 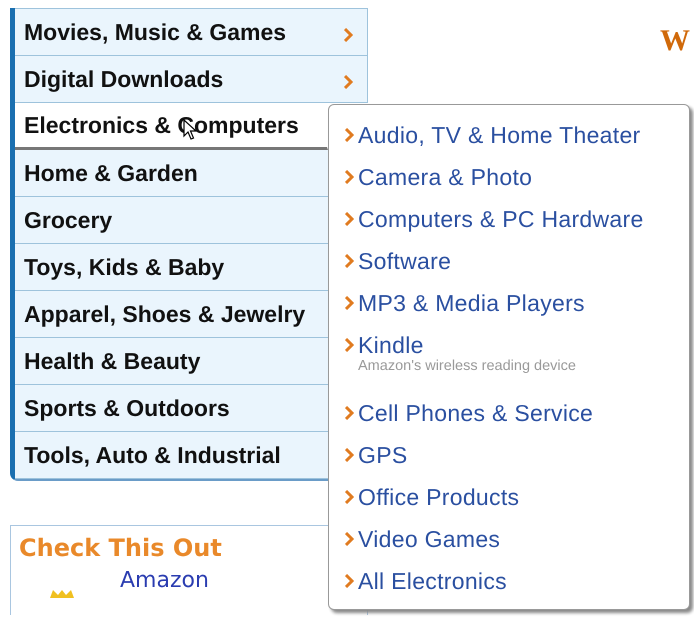 What do you see at coordinates (164, 580) in the screenshot?
I see `product-link: Amazon` at bounding box center [164, 580].